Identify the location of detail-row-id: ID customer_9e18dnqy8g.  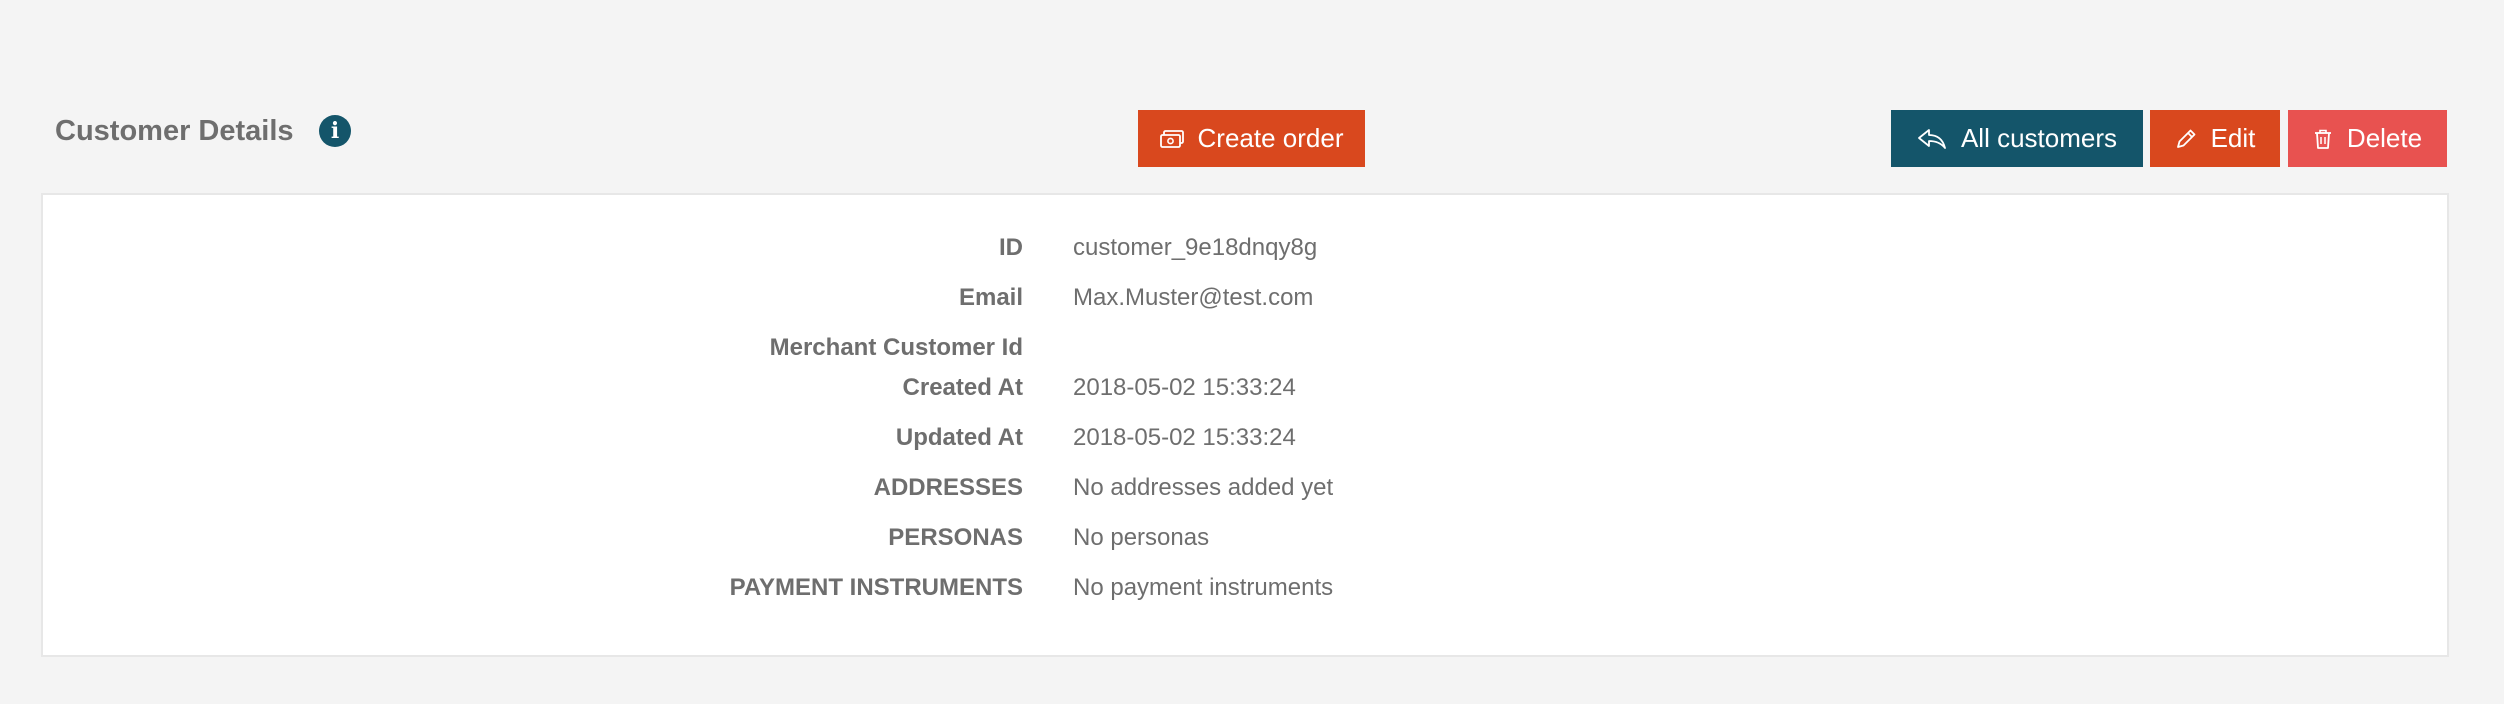
(1245, 248).